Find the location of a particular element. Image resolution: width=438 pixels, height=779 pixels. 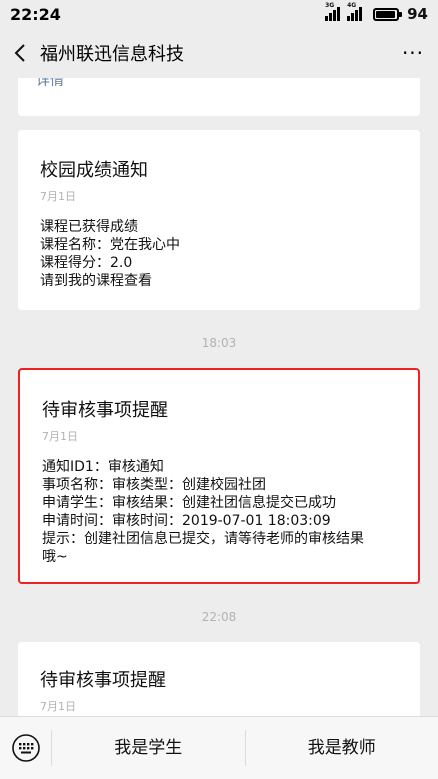

card-line: 通知ID1：审核通知 is located at coordinates (103, 467).